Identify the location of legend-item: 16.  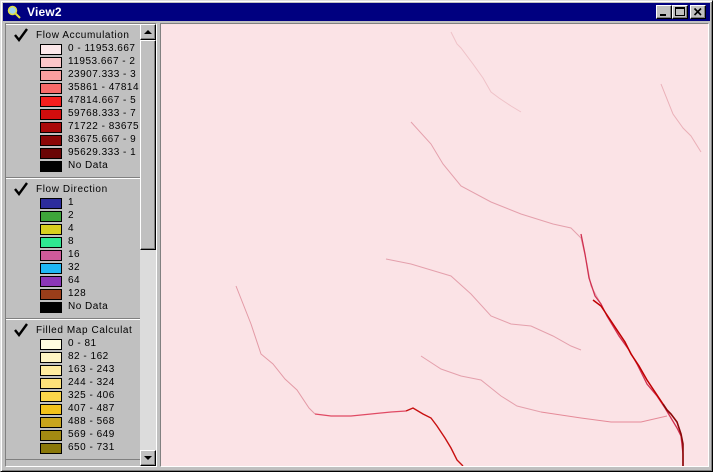
(73, 255).